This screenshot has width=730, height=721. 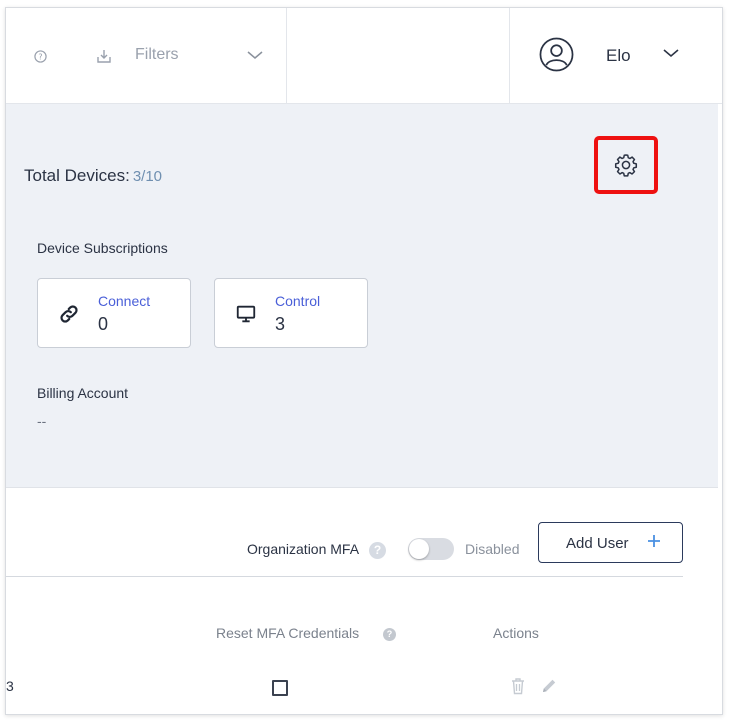 I want to click on add-user-button: Add User, so click(x=610, y=542).